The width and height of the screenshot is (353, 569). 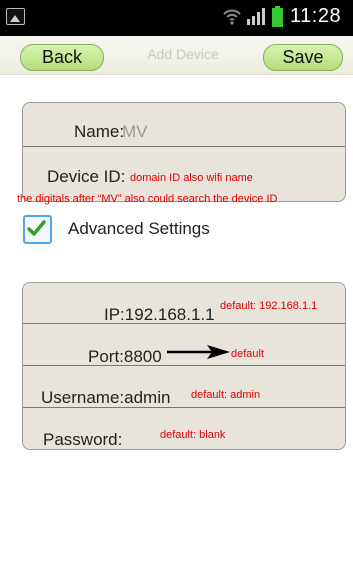 What do you see at coordinates (83, 439) in the screenshot?
I see `password-label: Password:` at bounding box center [83, 439].